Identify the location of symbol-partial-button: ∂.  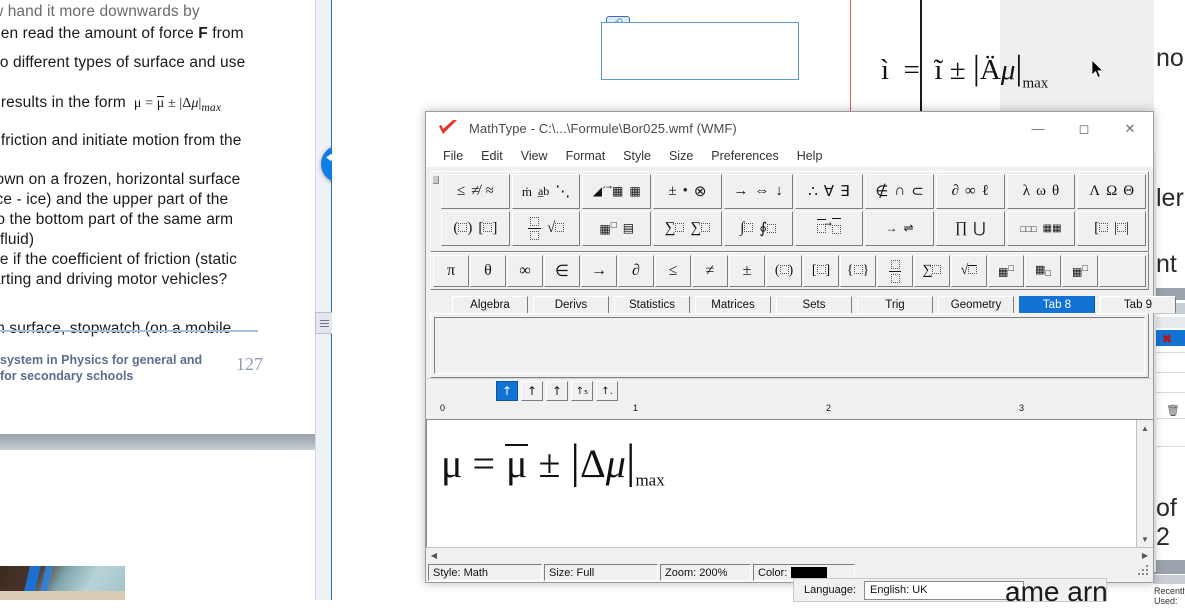
(636, 271).